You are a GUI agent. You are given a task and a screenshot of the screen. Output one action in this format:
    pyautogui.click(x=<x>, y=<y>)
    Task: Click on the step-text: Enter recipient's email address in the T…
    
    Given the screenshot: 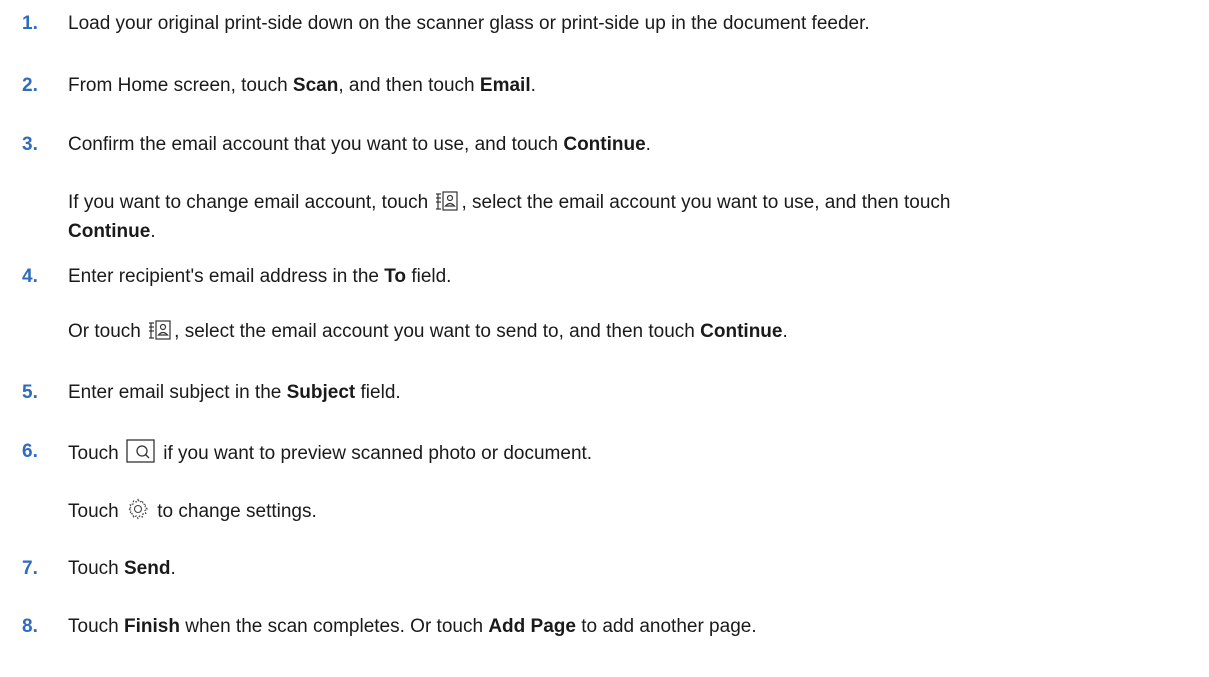 What is the action you would take?
    pyautogui.click(x=623, y=277)
    